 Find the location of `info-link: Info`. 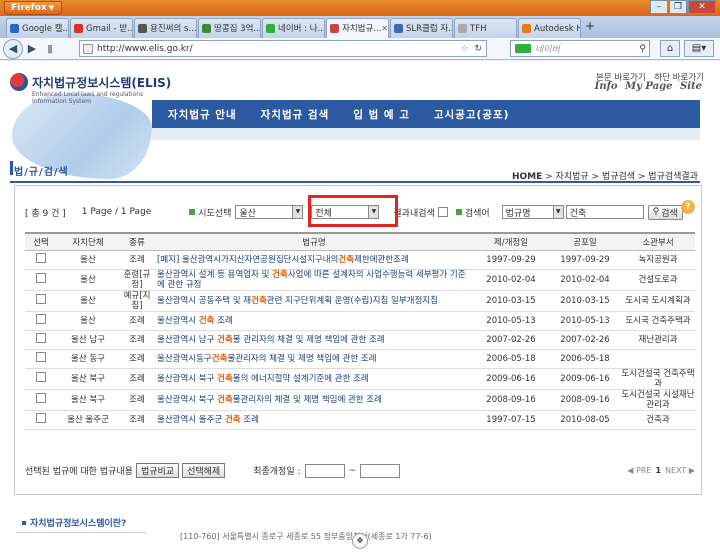

info-link: Info is located at coordinates (606, 86).